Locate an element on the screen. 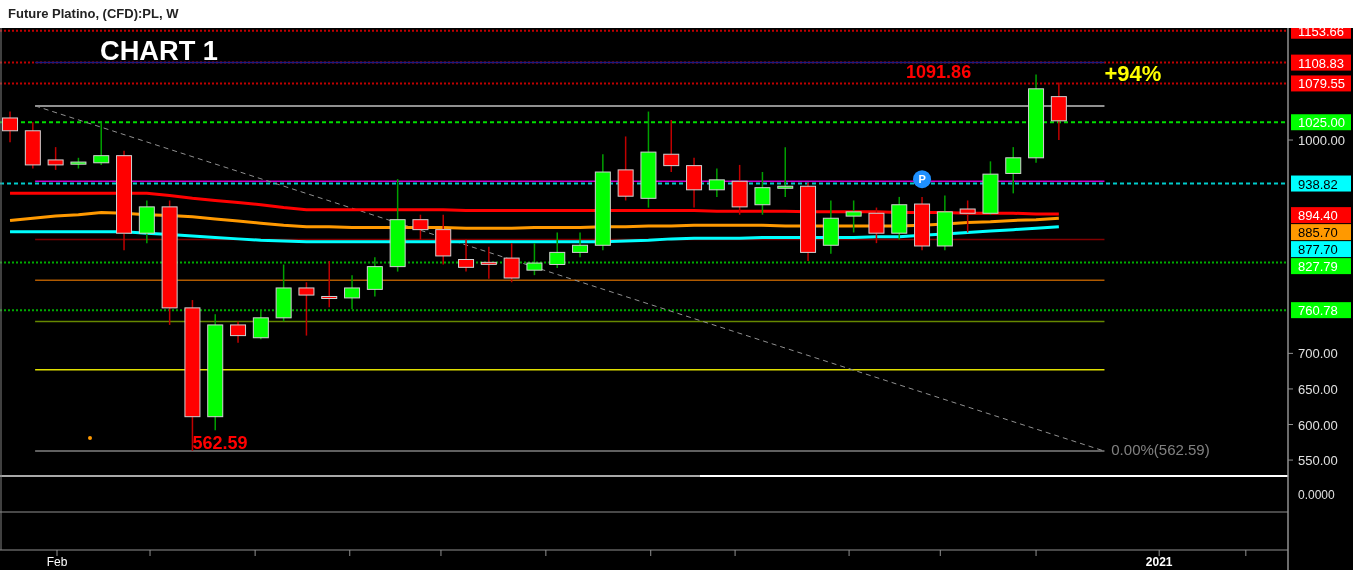 This screenshot has height=570, width=1353. axis-label: 700.00 is located at coordinates (1318, 354).